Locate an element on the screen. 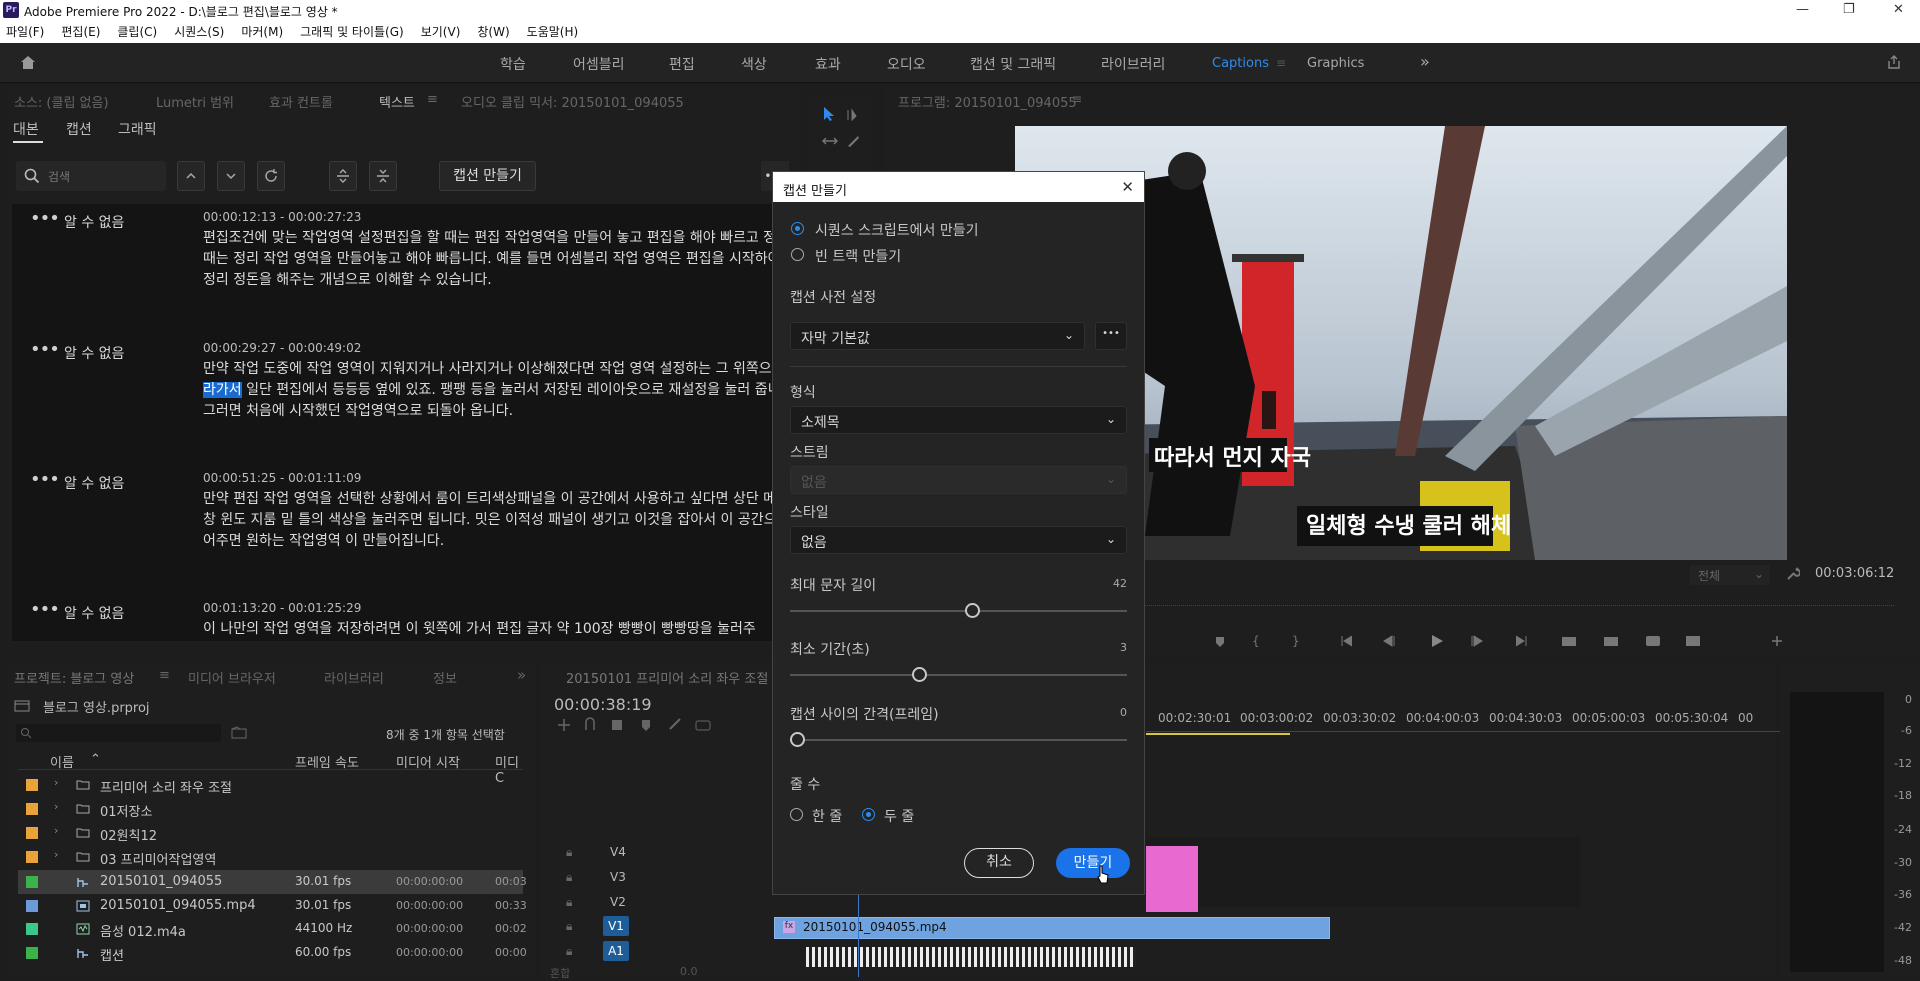 This screenshot has width=1920, height=981. max-chars-slider is located at coordinates (958, 611).